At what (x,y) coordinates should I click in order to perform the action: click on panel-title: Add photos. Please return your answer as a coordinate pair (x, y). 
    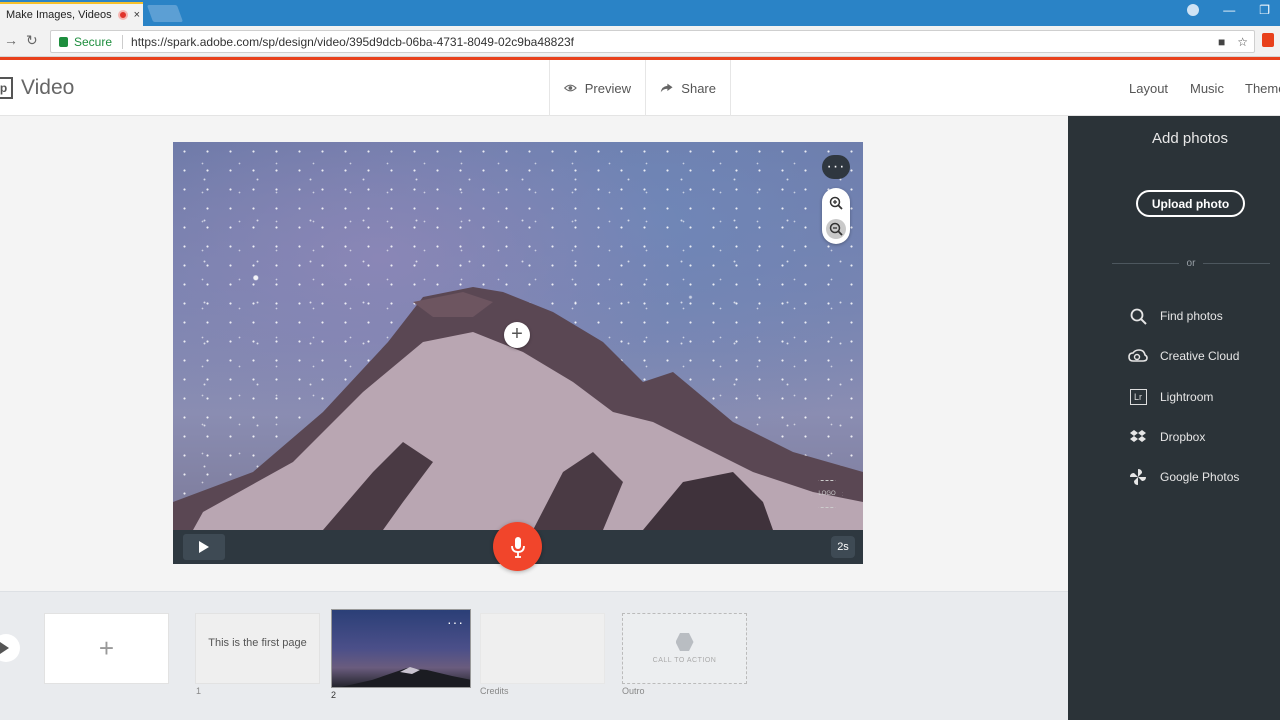
    Looking at the image, I should click on (1190, 138).